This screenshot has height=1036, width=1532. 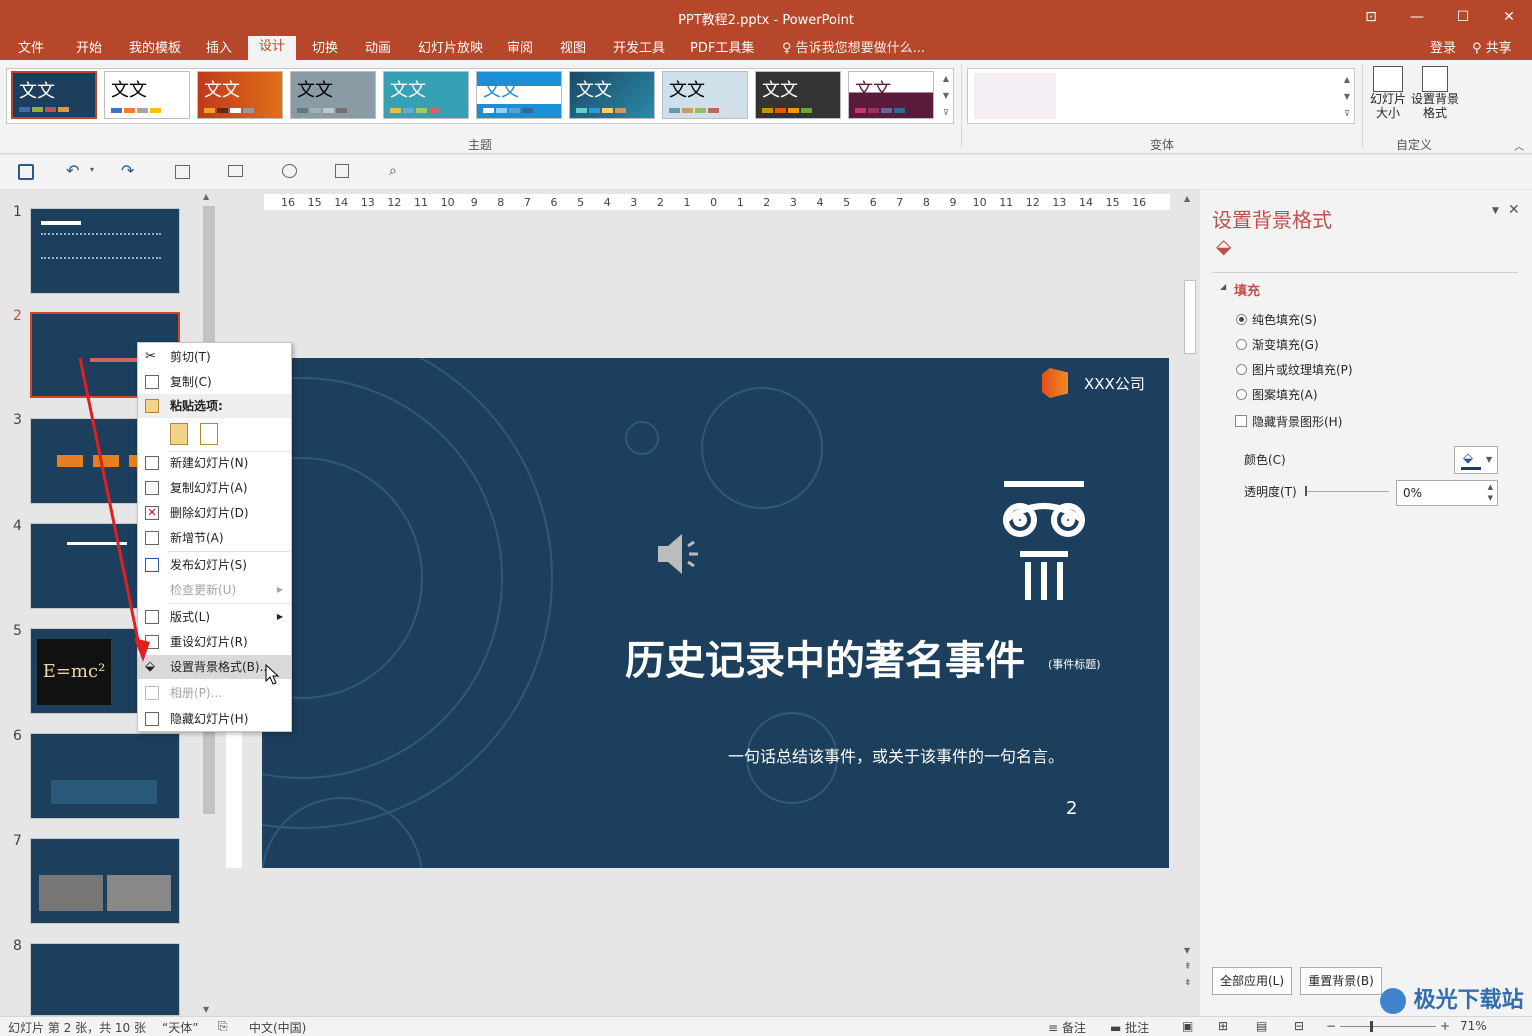 I want to click on solid-fill-label: 纯色填充(S), so click(x=1284, y=319).